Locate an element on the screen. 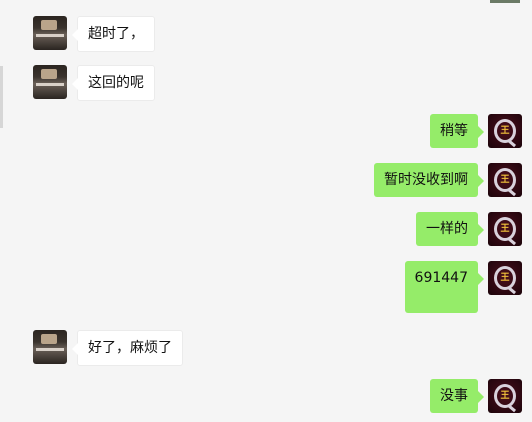 The height and width of the screenshot is (422, 532). top-edge-marker is located at coordinates (505, 1).